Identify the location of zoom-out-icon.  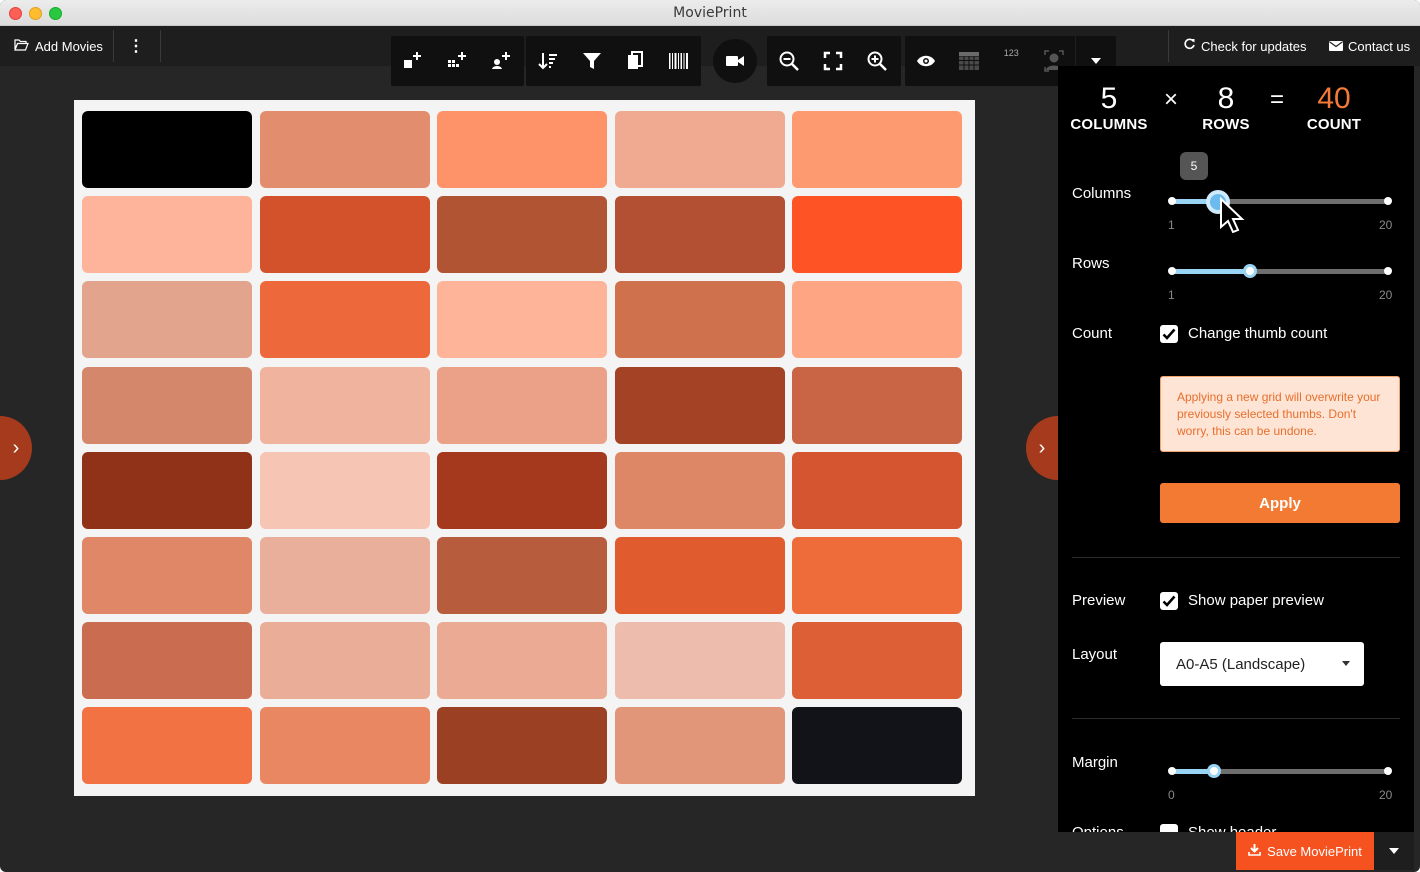
(789, 61).